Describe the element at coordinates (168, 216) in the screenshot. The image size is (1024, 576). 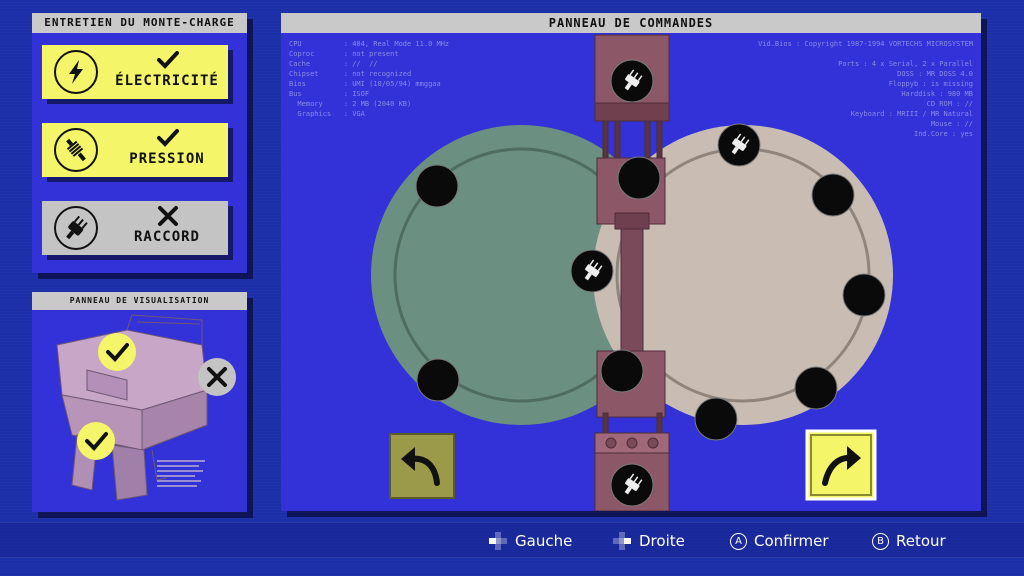
I see `cross-icon` at that location.